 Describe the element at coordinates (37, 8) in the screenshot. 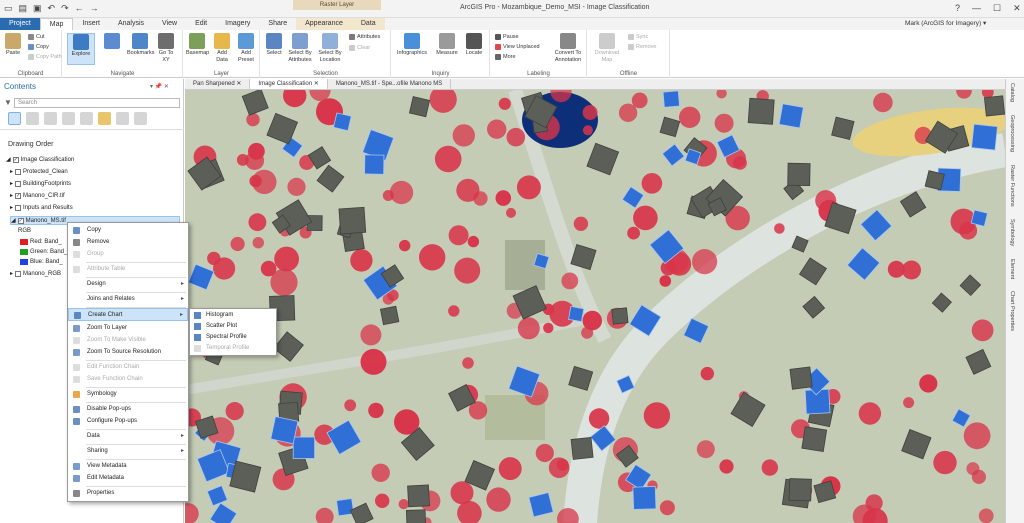

I see `save-icon: ▣` at that location.